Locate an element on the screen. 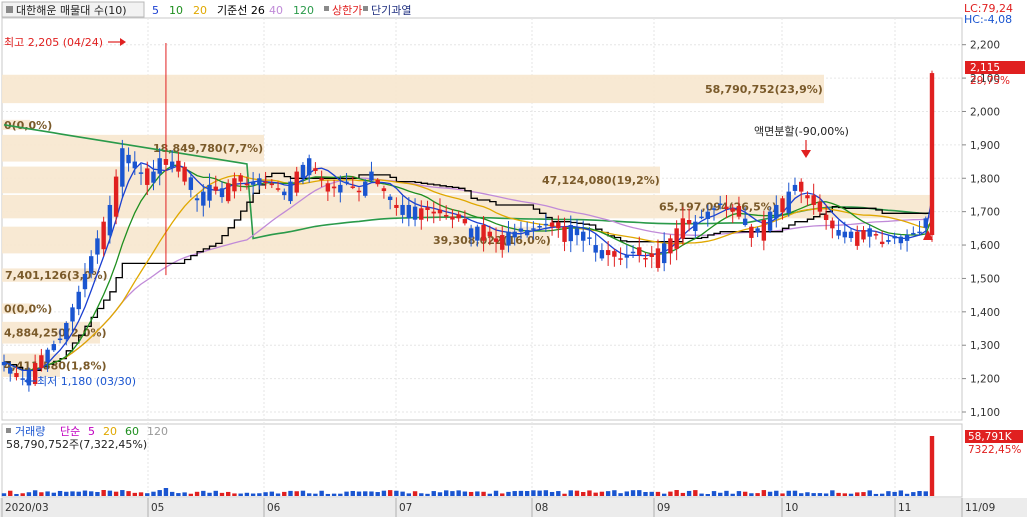 Image resolution: width=1027 pixels, height=521 pixels. ma-legend-label: 20 is located at coordinates (200, 10).